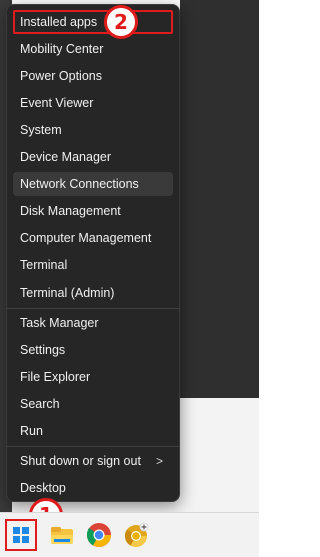 The width and height of the screenshot is (320, 557). What do you see at coordinates (40, 404) in the screenshot?
I see `menu-item-label: Search` at bounding box center [40, 404].